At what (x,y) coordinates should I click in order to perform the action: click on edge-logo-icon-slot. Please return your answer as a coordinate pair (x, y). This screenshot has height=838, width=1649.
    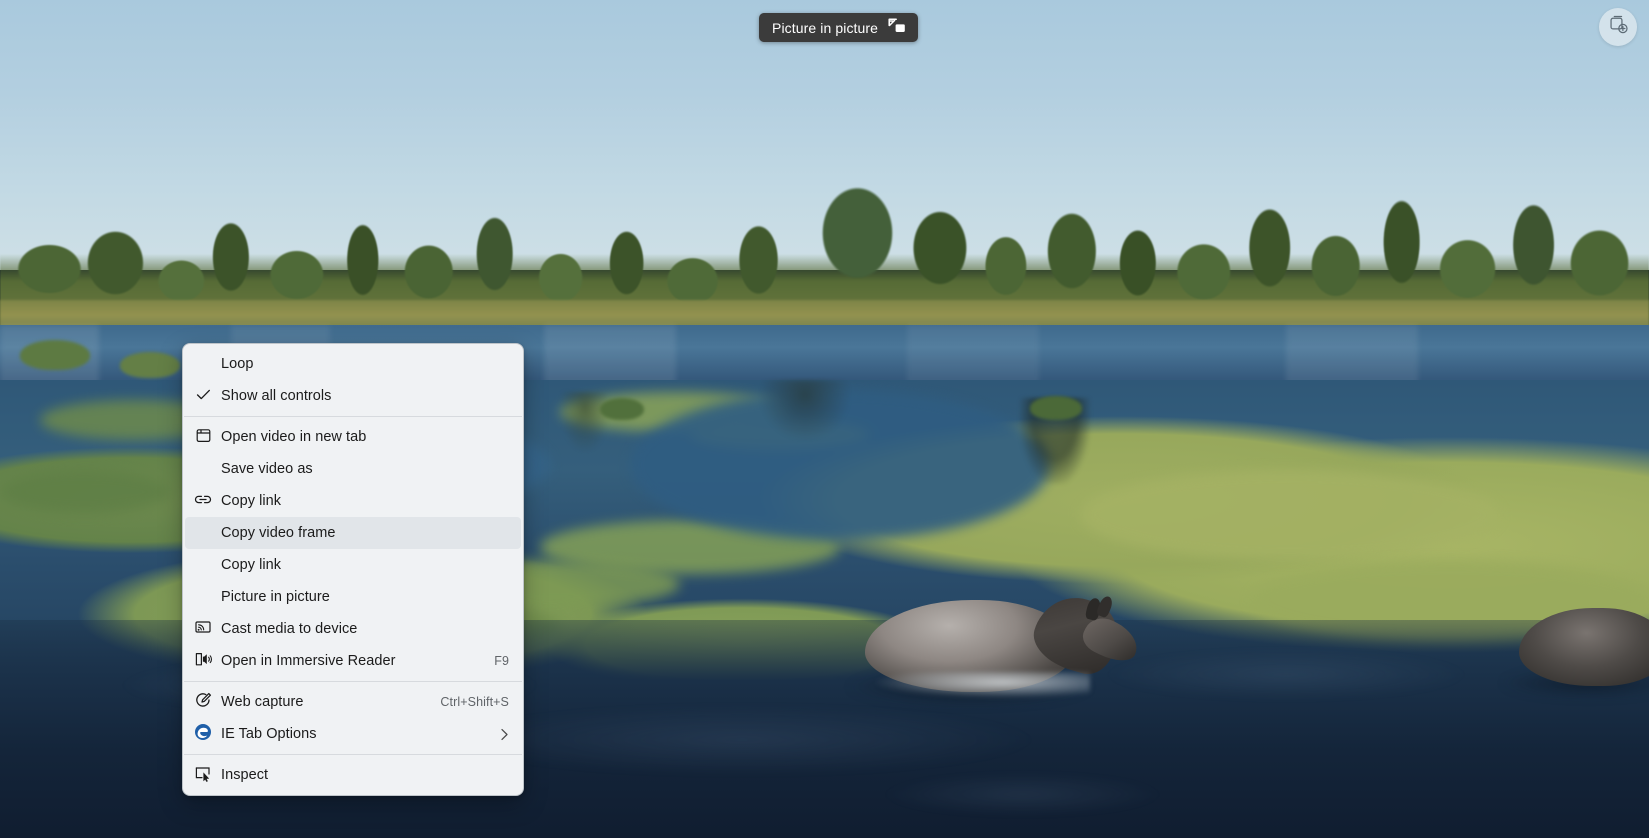
    Looking at the image, I should click on (203, 734).